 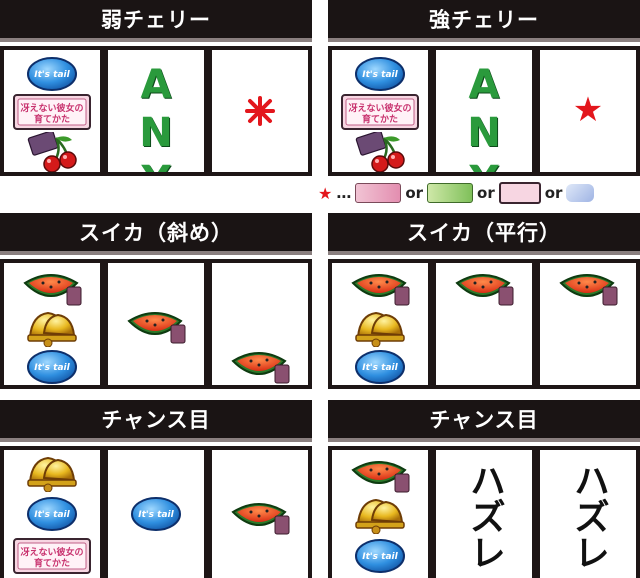 I want to click on reel-strip: ハズレ ハズレ, so click(x=484, y=512).